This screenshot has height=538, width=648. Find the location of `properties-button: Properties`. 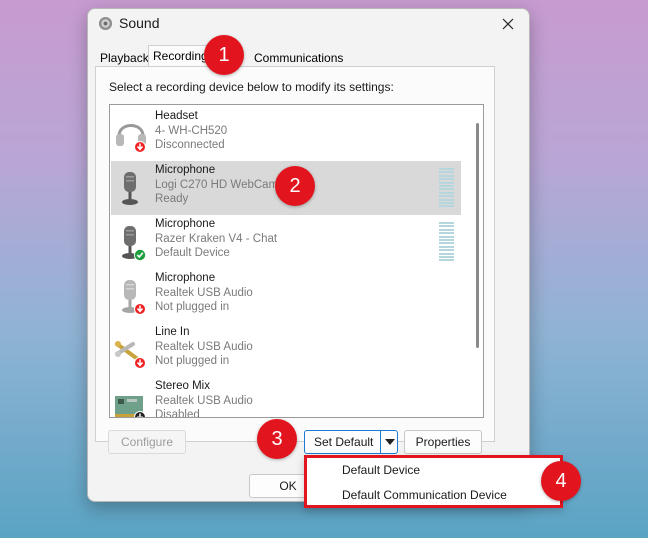

properties-button: Properties is located at coordinates (443, 442).